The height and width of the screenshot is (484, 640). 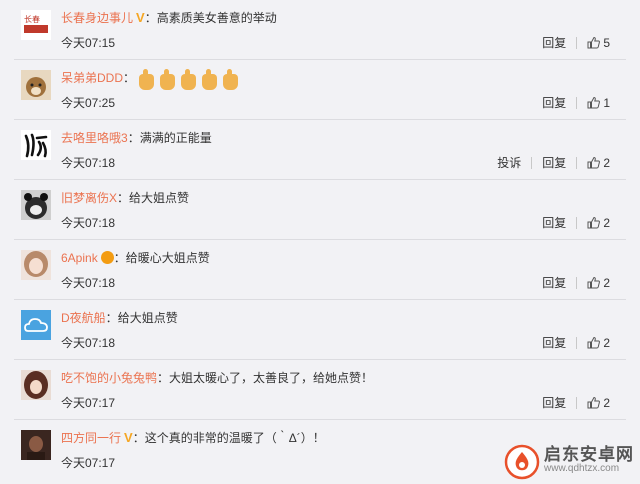 I want to click on username-link: 6Apink, so click(x=79, y=258).